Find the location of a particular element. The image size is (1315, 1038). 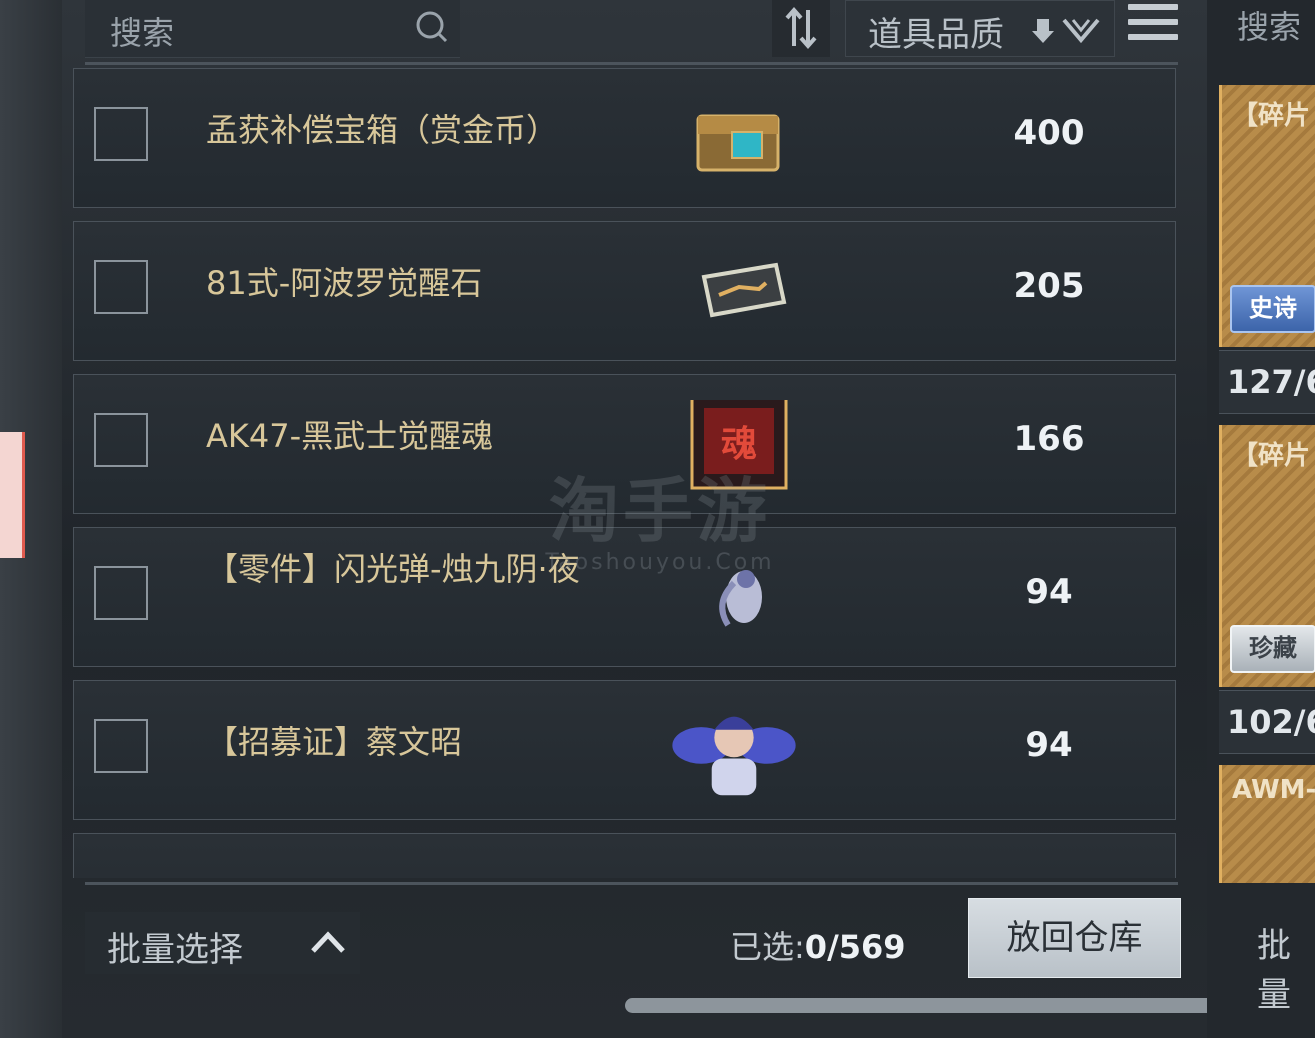

batch-select-label: 批量选择 is located at coordinates (175, 950).